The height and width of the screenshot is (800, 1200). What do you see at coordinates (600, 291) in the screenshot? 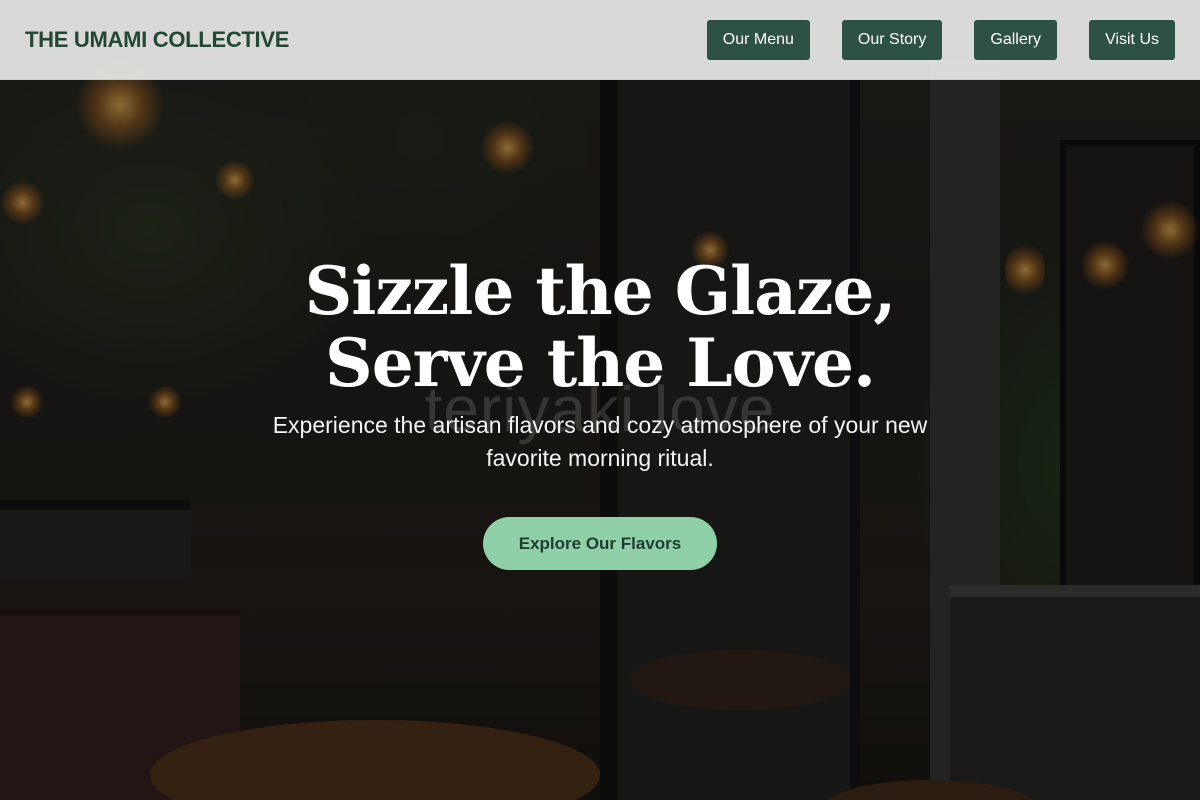
I see `hero-headline-line-1: Sizzle the Glaze,` at bounding box center [600, 291].